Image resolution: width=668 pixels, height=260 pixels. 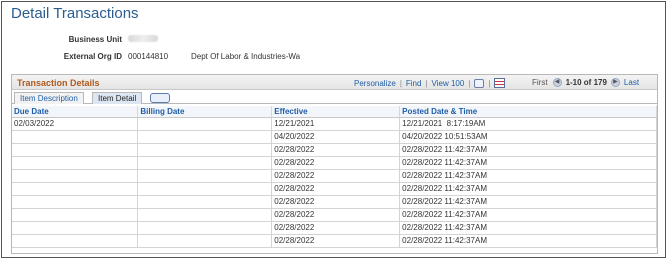 What do you see at coordinates (75, 124) in the screenshot?
I see `due-date-cell: 02/03/2022` at bounding box center [75, 124].